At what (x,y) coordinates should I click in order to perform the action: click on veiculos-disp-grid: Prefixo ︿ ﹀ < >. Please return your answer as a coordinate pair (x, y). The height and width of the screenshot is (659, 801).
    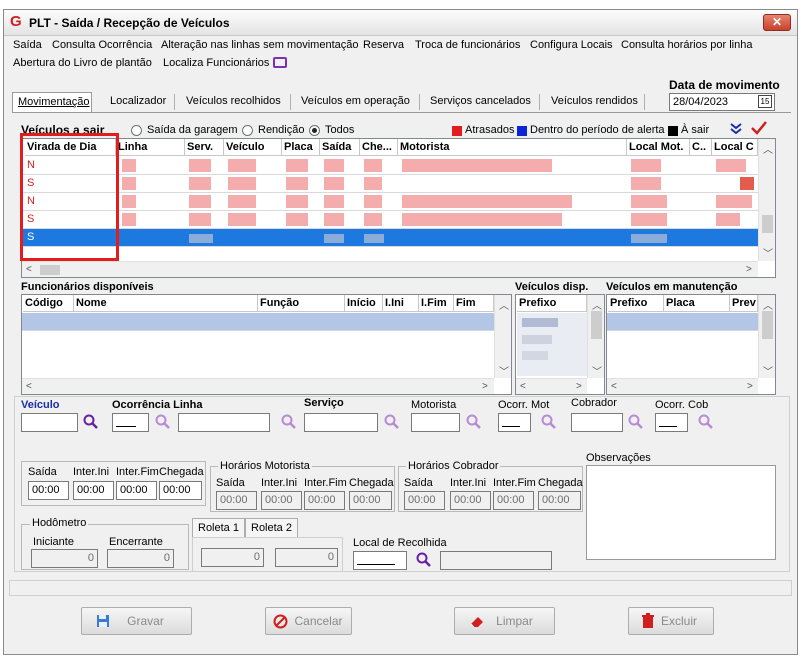
    Looking at the image, I should click on (560, 344).